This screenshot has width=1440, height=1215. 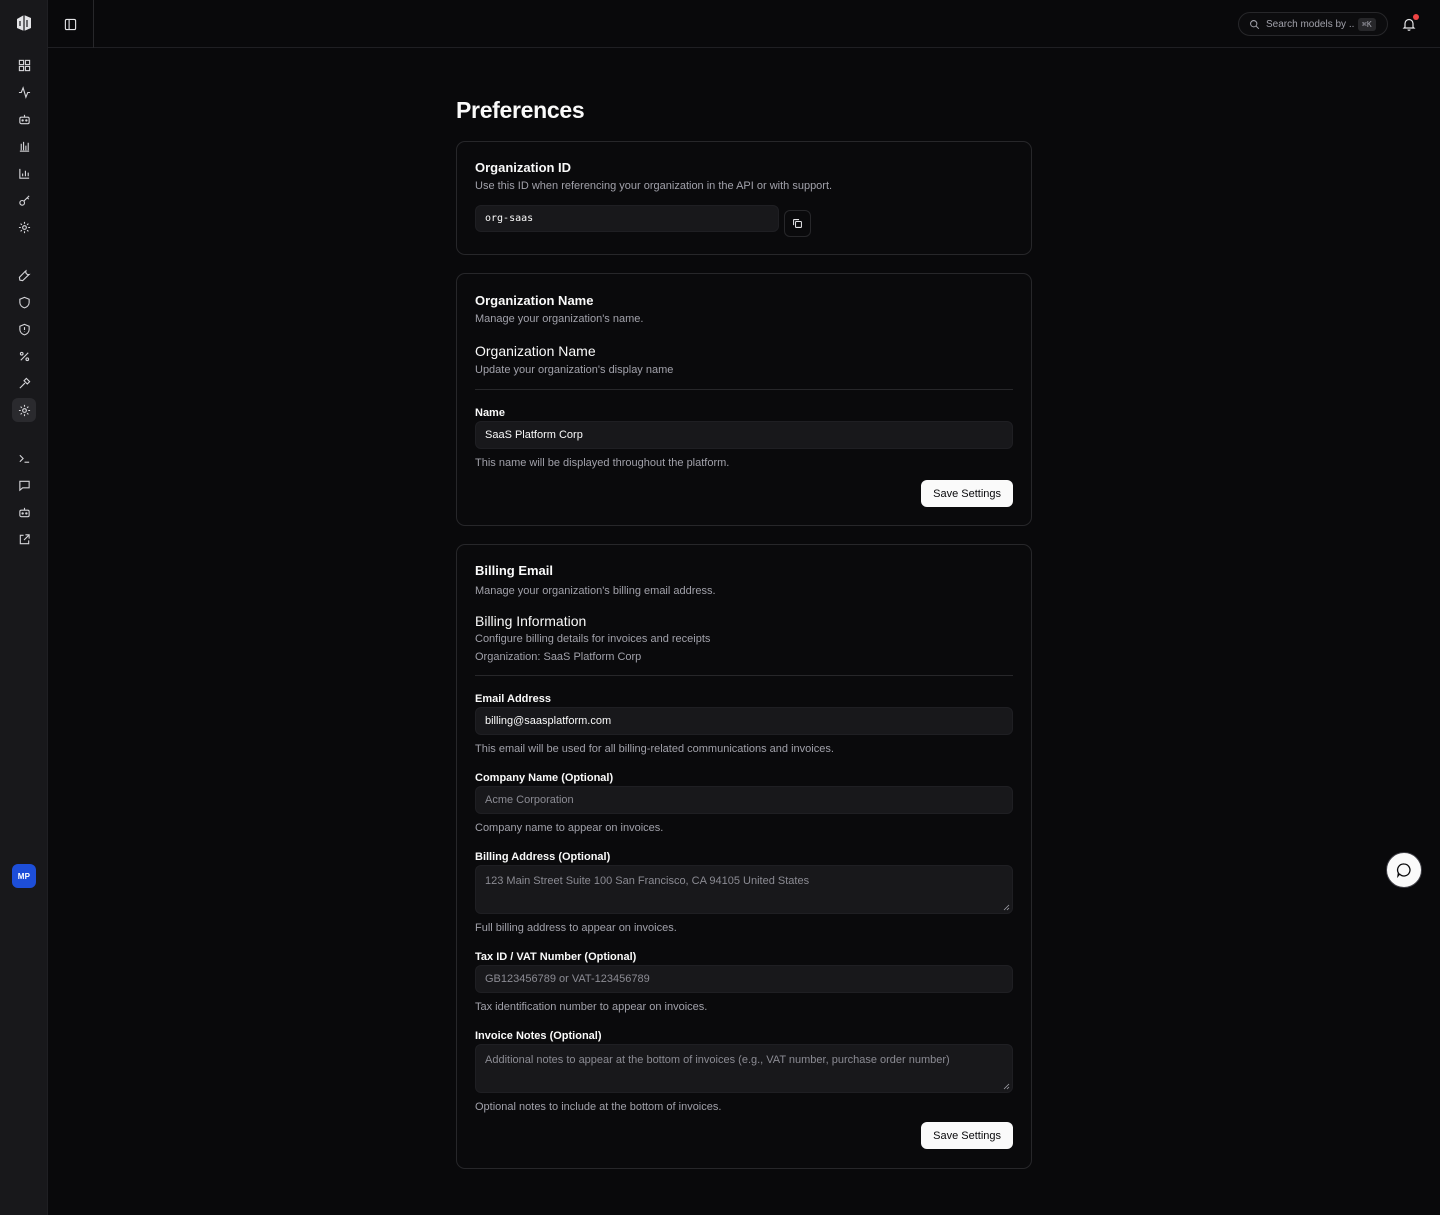 I want to click on top-bar: Search models by ... ⌘K, so click(x=744, y=24).